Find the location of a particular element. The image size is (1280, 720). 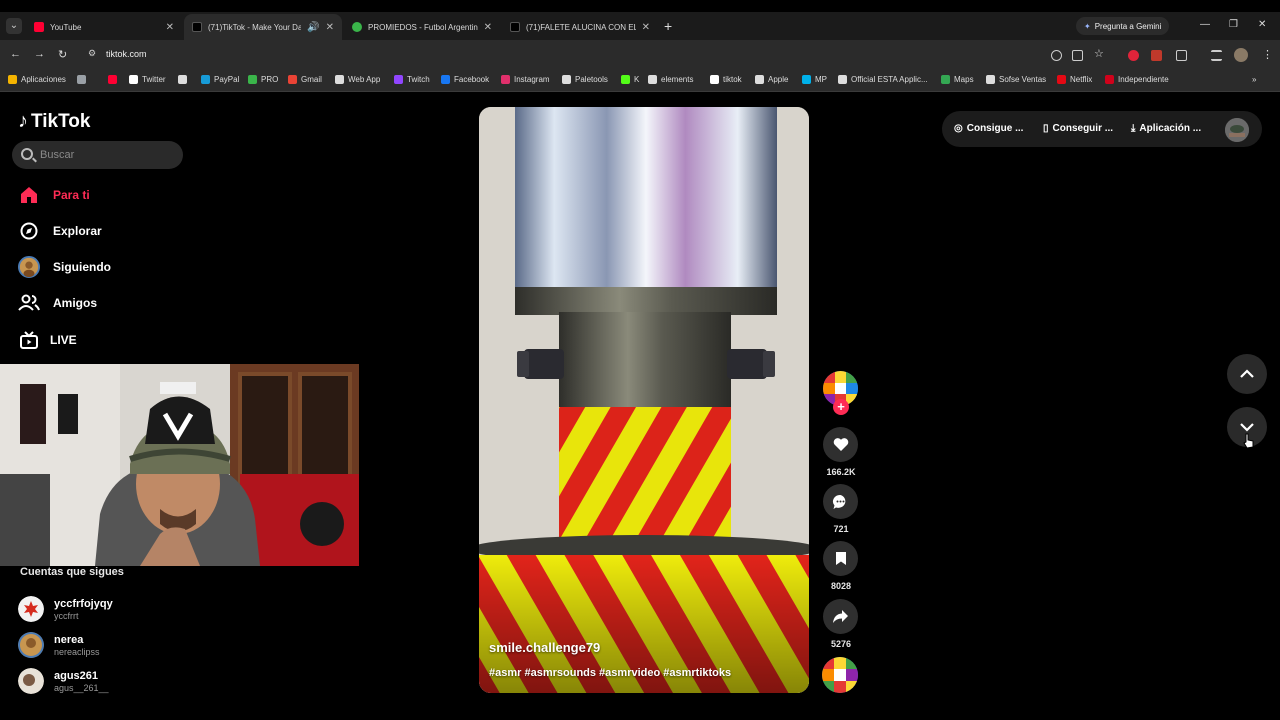

extension-red-icon is located at coordinates (1133, 55).